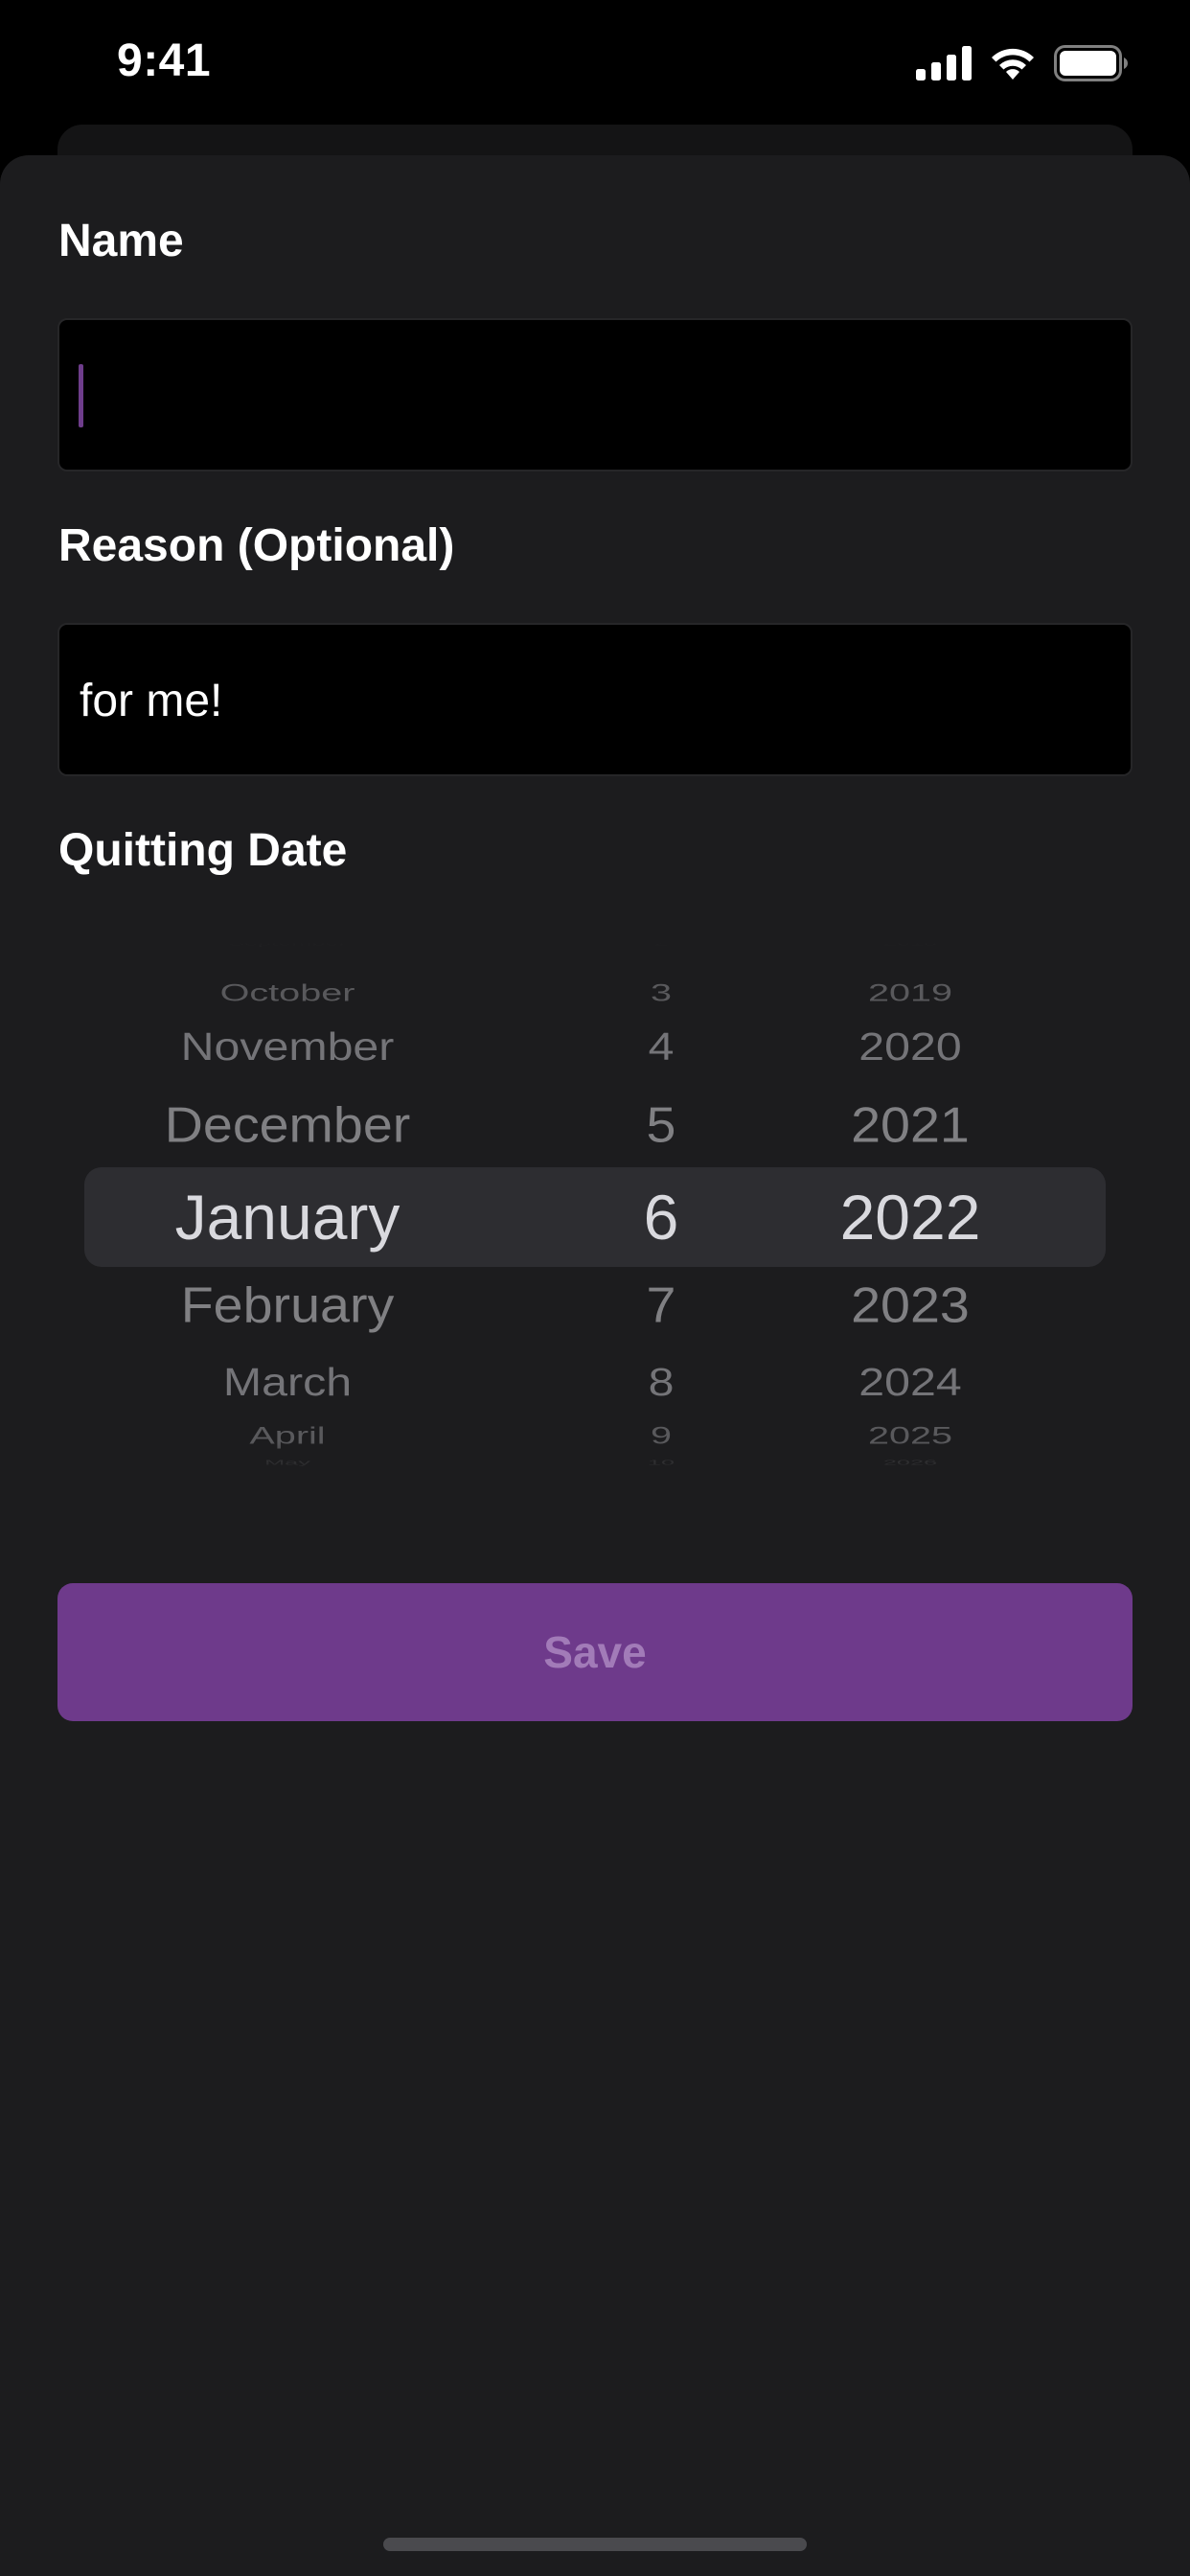  Describe the element at coordinates (595, 1652) in the screenshot. I see `save-button: Save` at that location.